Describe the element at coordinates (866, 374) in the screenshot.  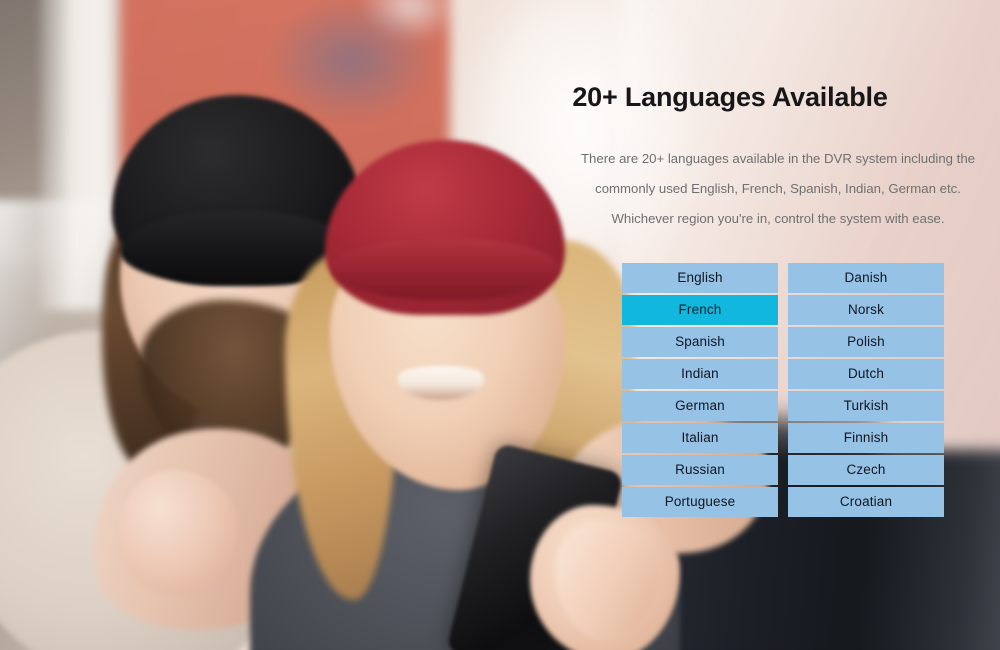
I see `language-item: Dutch` at that location.